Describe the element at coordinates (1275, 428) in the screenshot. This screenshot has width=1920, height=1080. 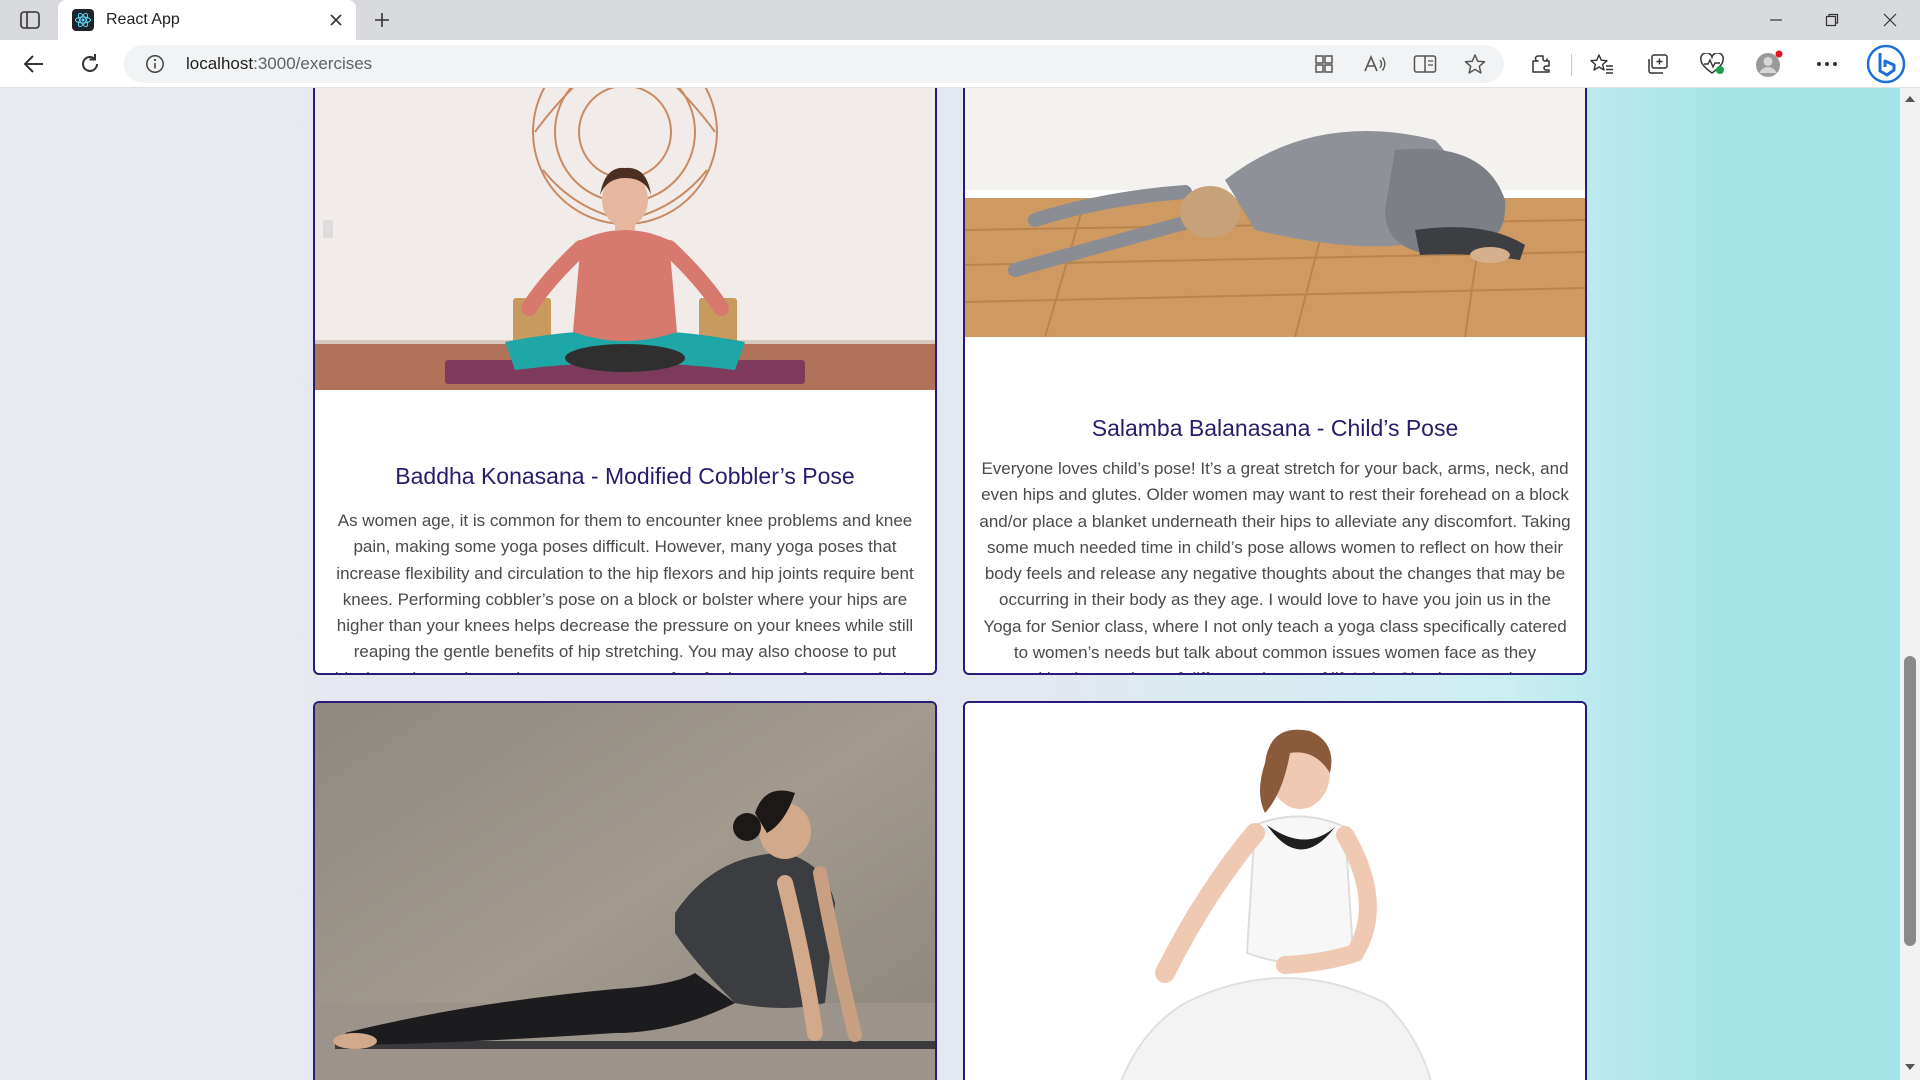
I see `exercise-title: Salamba Balanasana - Child’s Pose` at that location.